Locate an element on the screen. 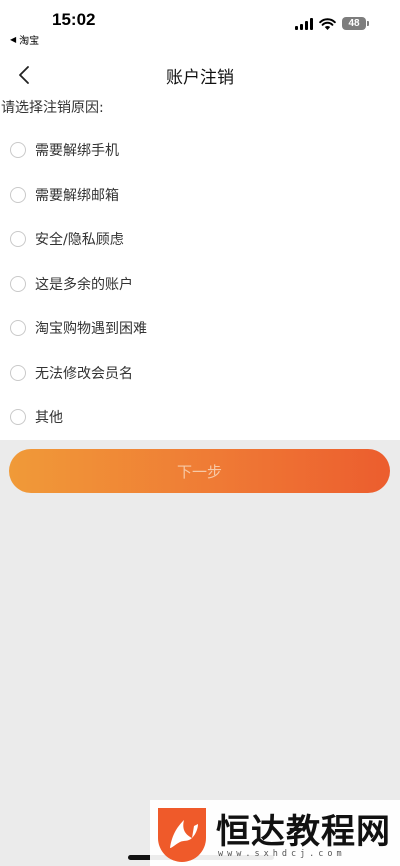 This screenshot has width=400, height=866. watermark: 恒达教程网 www.sxhdcj.com is located at coordinates (275, 833).